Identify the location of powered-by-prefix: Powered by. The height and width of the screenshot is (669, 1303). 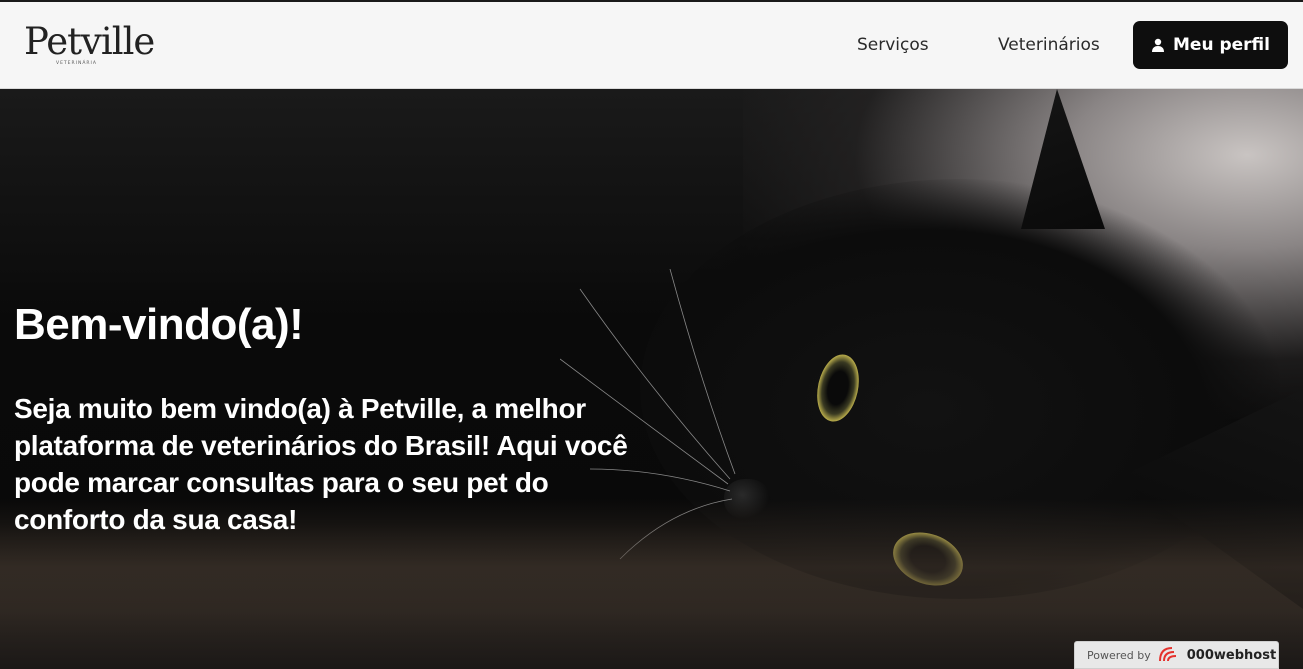
(1119, 655).